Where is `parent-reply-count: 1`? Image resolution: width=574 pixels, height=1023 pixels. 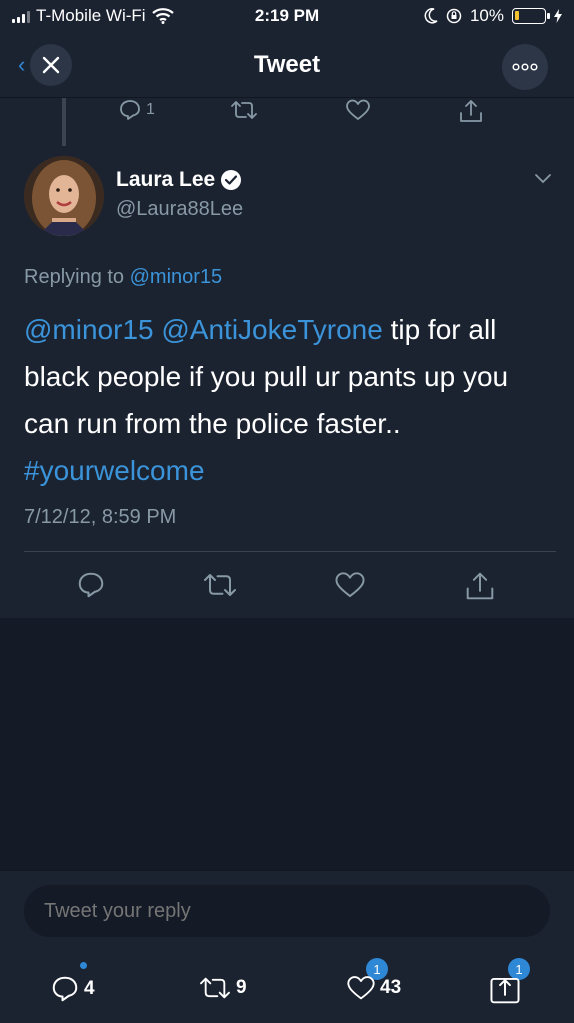 parent-reply-count: 1 is located at coordinates (150, 109).